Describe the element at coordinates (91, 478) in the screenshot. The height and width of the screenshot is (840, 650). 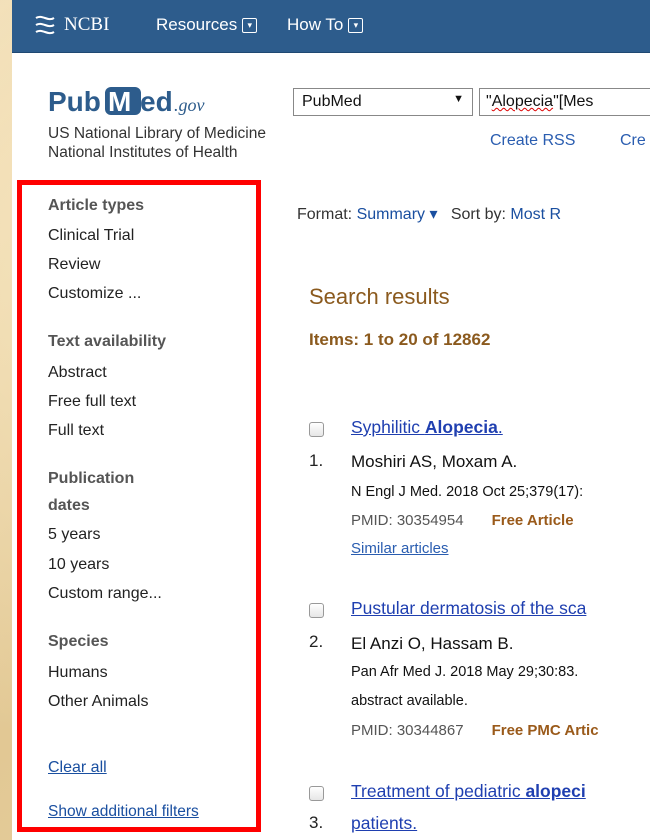
I see `publication-dates-heading: Publication` at that location.